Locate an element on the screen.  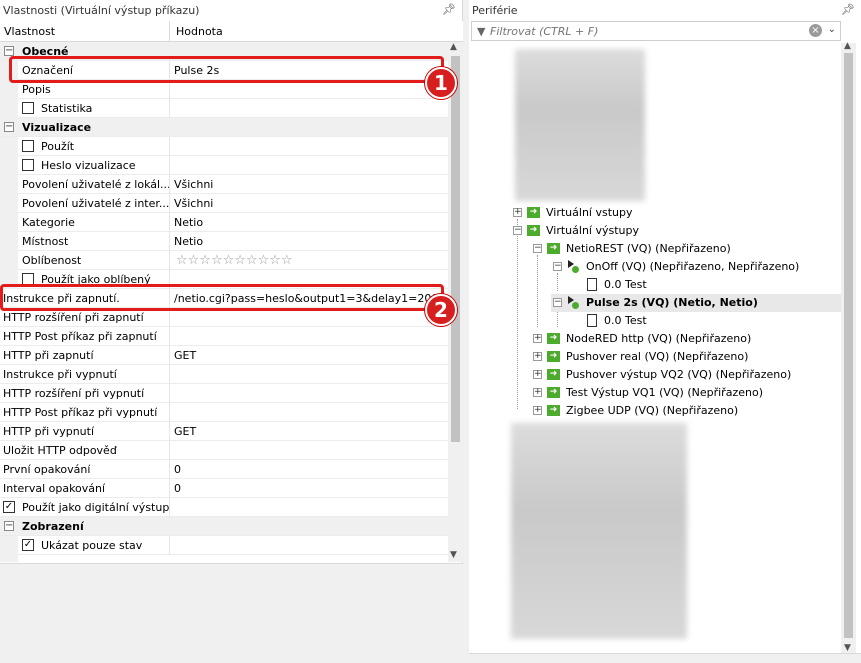
property-name: Ukázat pouze stav is located at coordinates (92, 545).